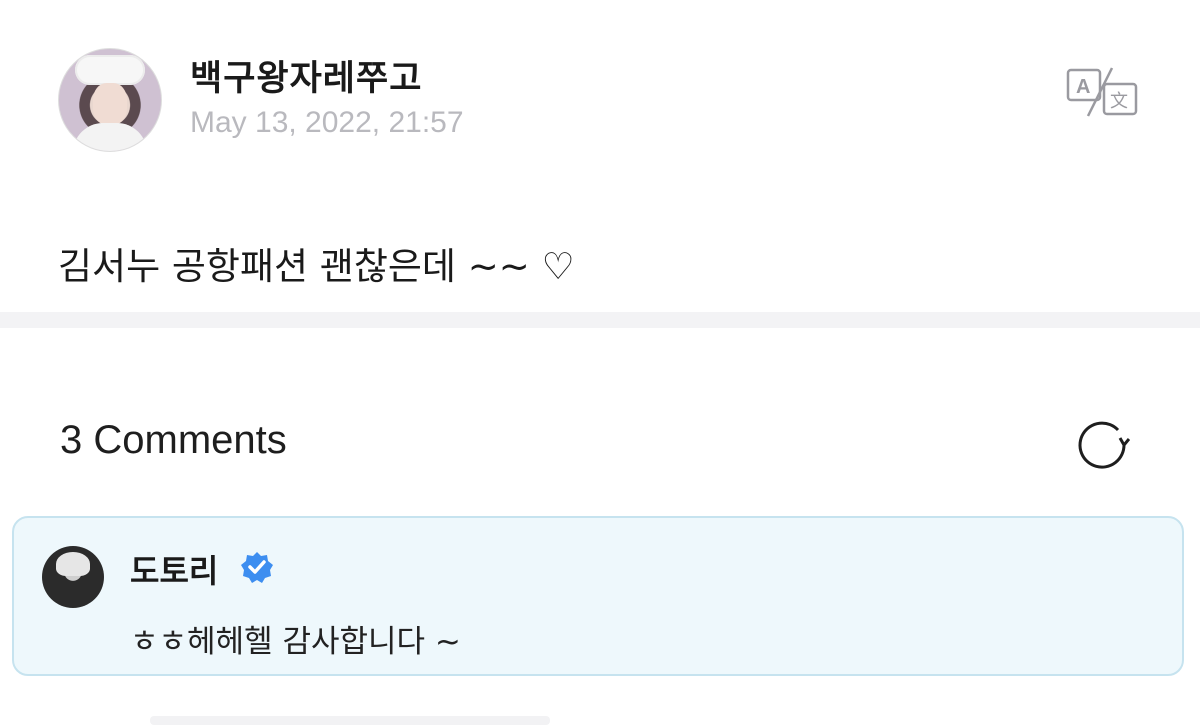  I want to click on refresh-button, so click(1102, 442).